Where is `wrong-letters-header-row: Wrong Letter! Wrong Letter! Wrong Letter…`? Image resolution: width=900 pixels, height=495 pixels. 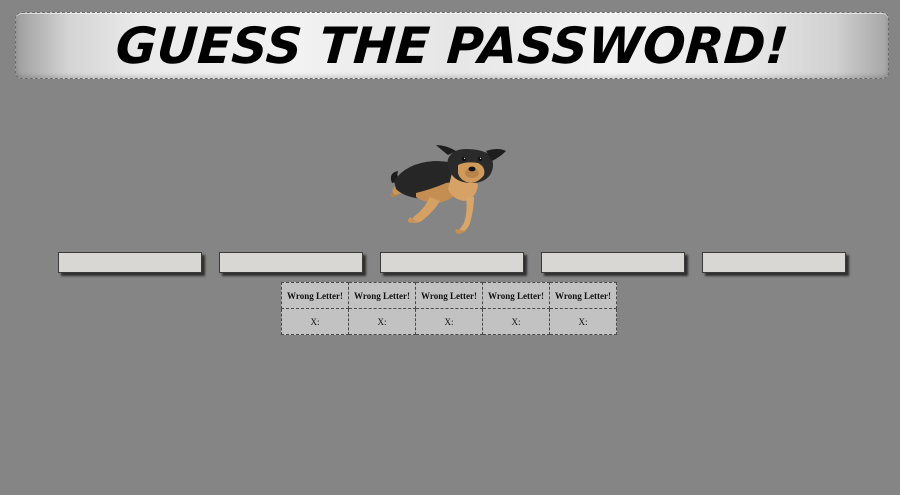 wrong-letters-header-row: Wrong Letter! Wrong Letter! Wrong Letter… is located at coordinates (449, 295).